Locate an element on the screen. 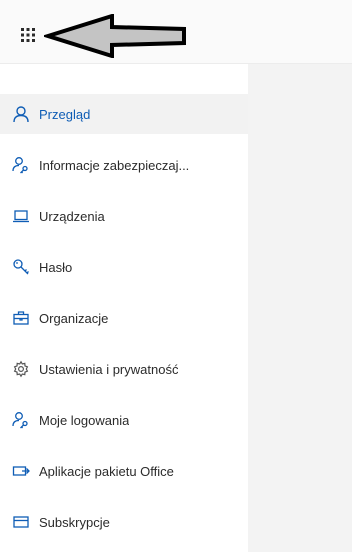 The width and height of the screenshot is (352, 552). sidebar-item-organizations: Organizacje is located at coordinates (124, 318).